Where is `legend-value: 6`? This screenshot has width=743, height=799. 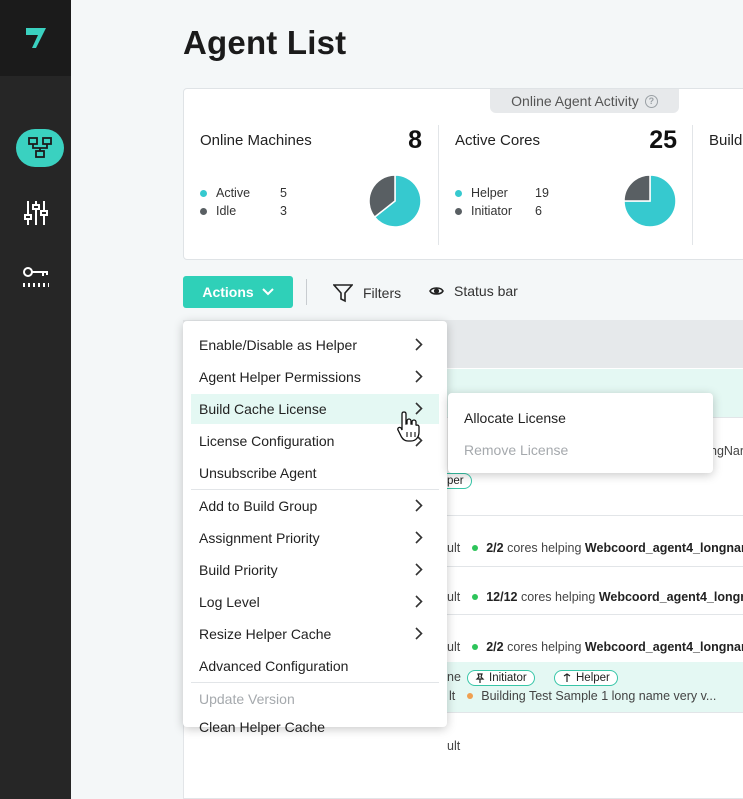
legend-value: 6 is located at coordinates (538, 211).